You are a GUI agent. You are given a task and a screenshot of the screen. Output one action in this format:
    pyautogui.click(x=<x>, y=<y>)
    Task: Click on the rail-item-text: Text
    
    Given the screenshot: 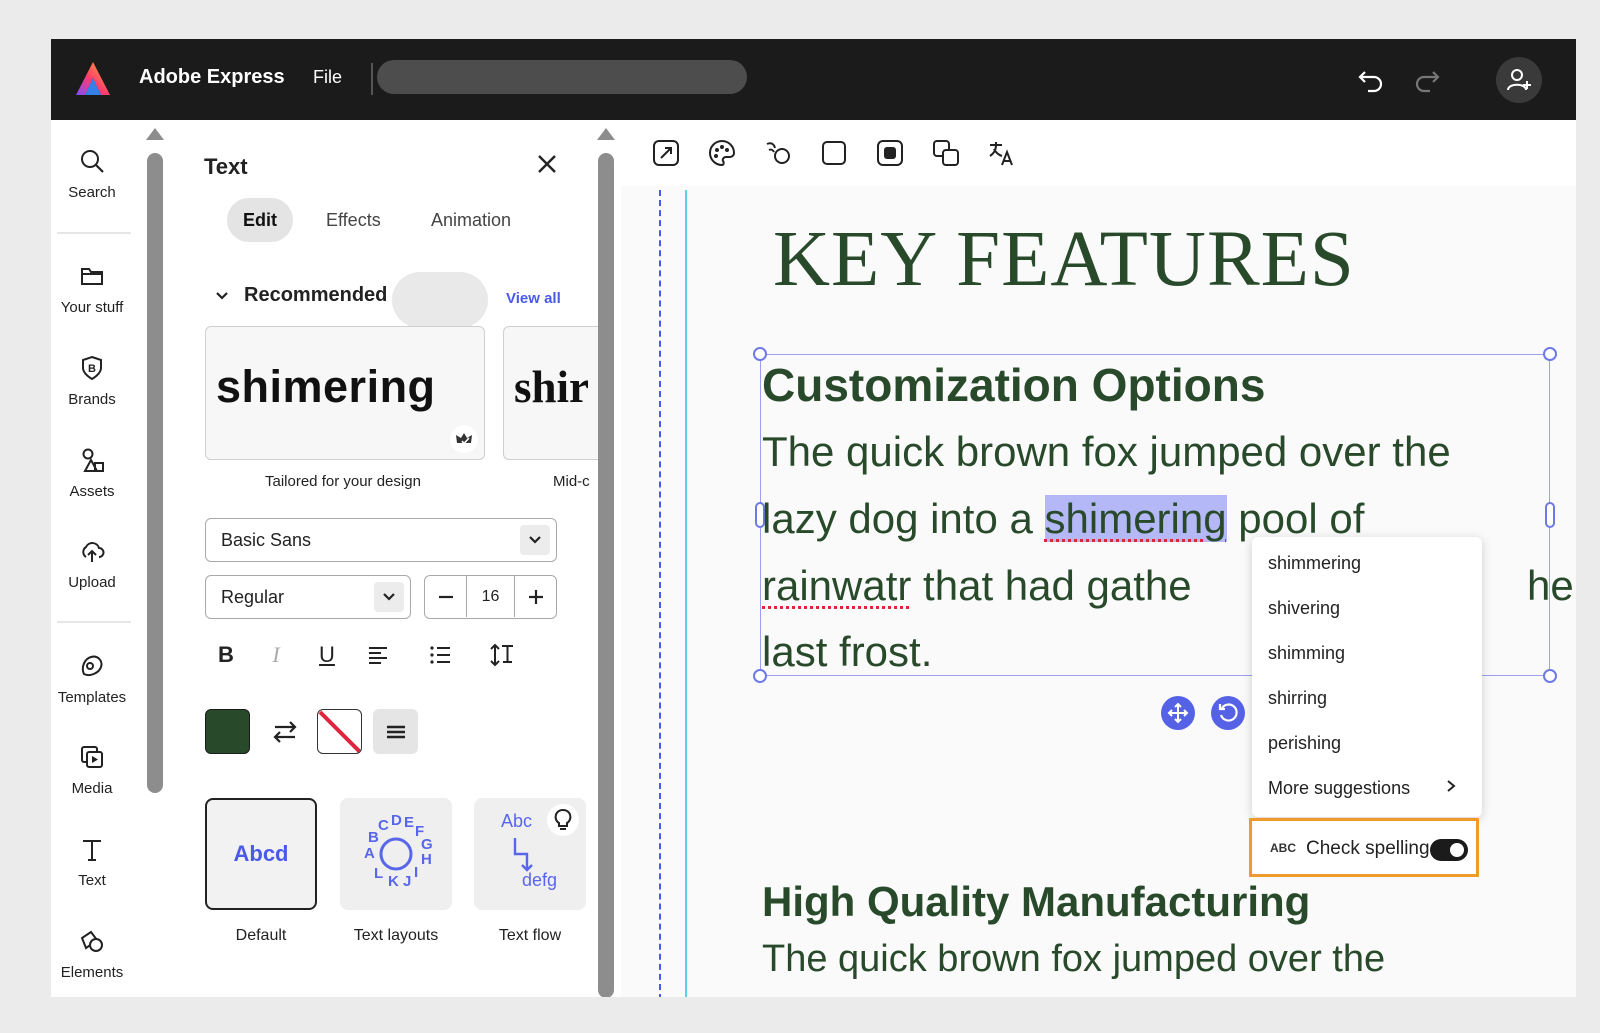 What is the action you would take?
    pyautogui.click(x=92, y=876)
    